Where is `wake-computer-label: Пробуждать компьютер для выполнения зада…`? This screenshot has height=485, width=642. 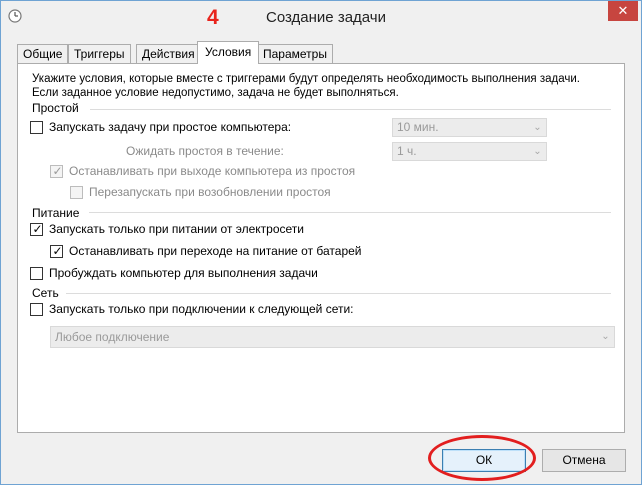 wake-computer-label: Пробуждать компьютер для выполнения зада… is located at coordinates (183, 273).